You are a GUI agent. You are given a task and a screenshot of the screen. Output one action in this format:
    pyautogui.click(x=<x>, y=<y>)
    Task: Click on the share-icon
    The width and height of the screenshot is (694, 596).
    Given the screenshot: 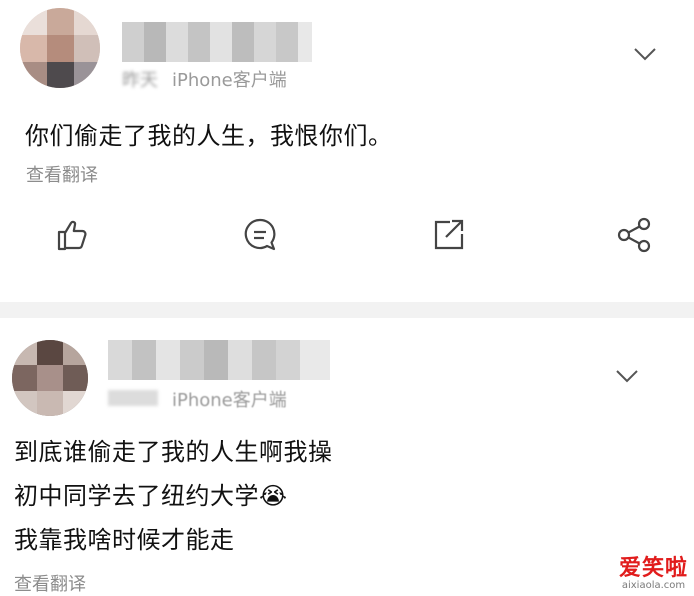 What is the action you would take?
    pyautogui.click(x=449, y=234)
    